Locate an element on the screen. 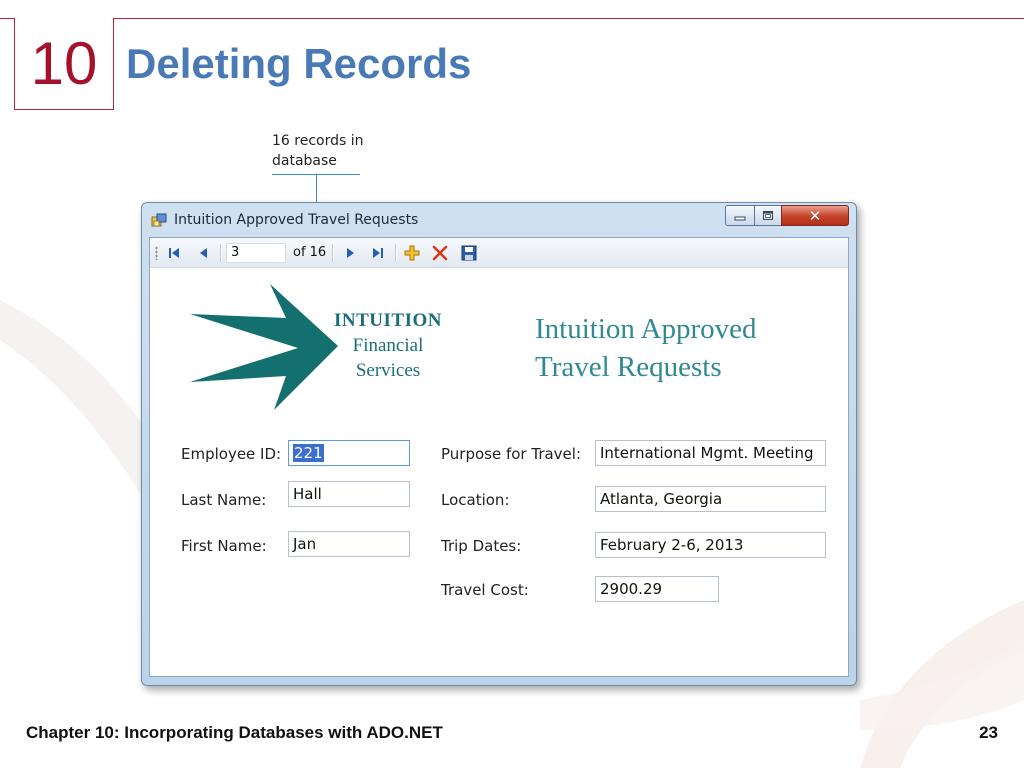 The height and width of the screenshot is (768, 1024). company-logo-text: INTUITION Financial Services is located at coordinates (388, 345).